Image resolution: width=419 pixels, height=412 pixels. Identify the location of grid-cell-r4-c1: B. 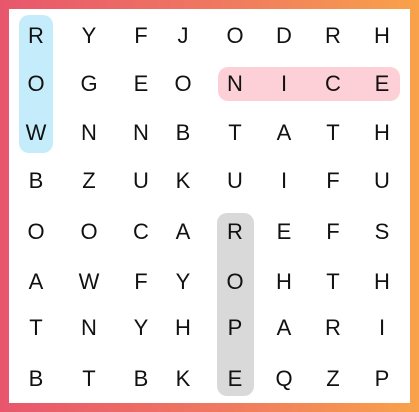
(36, 181).